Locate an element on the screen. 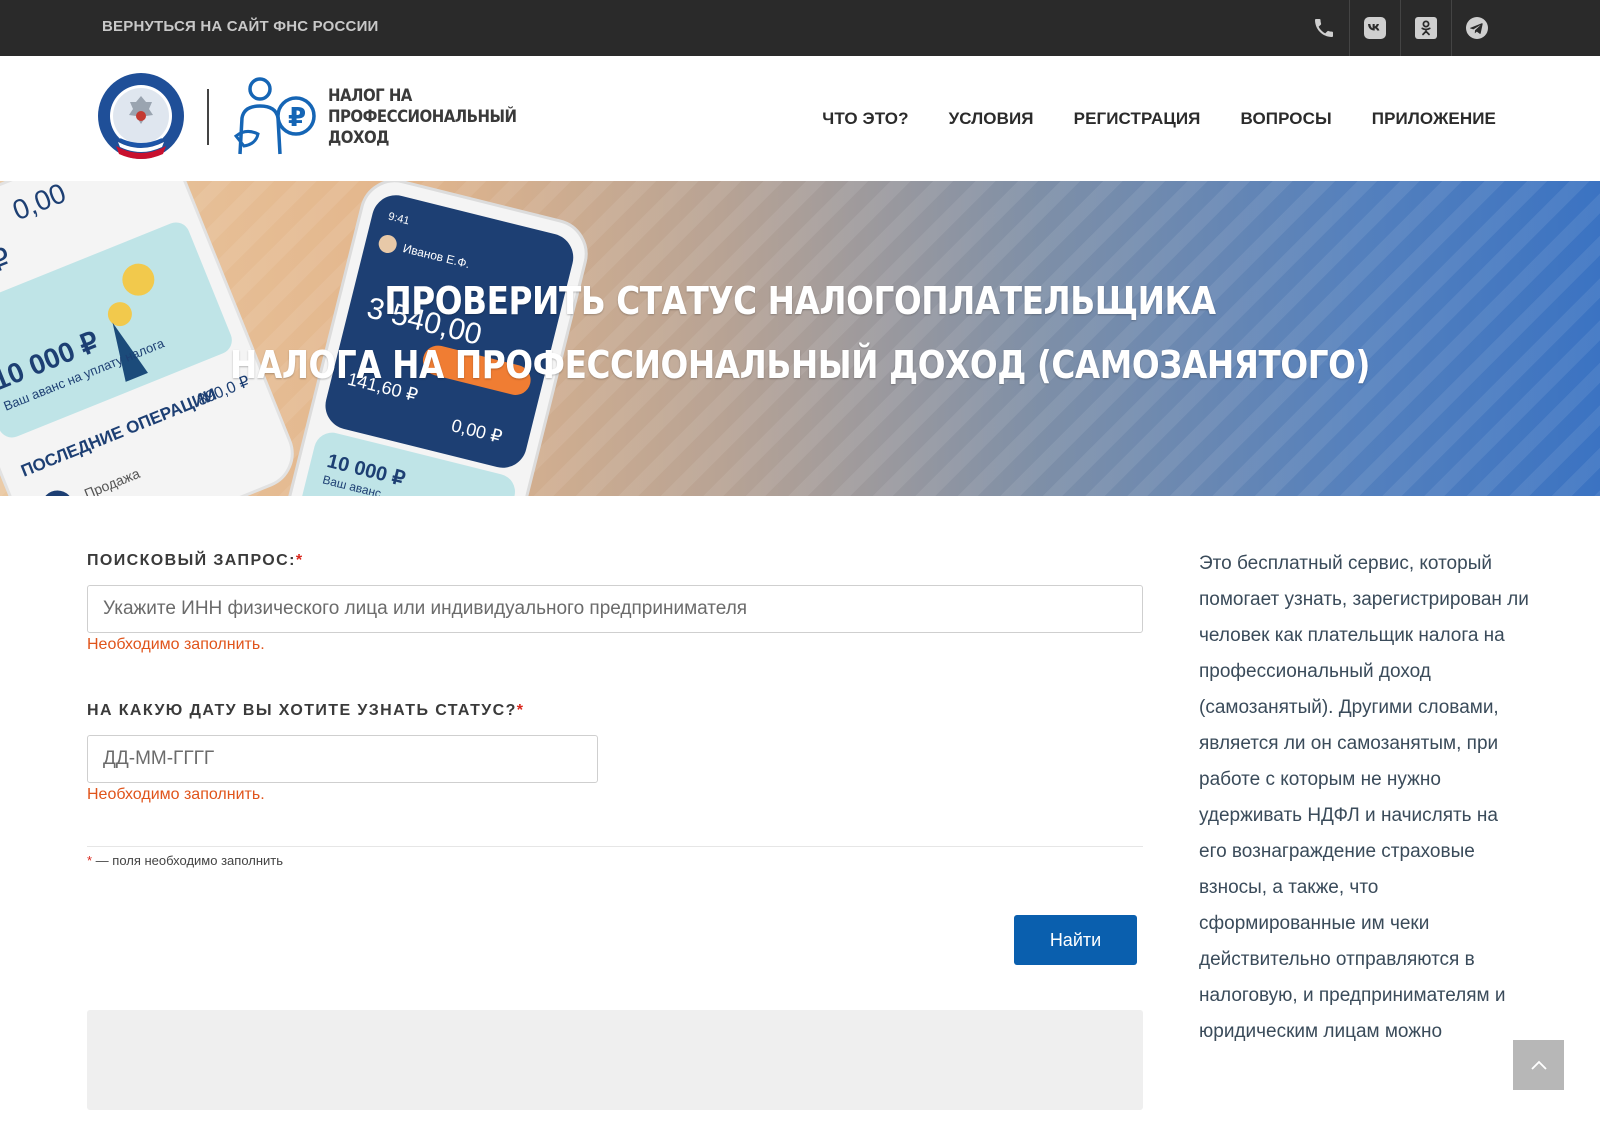  chevron-up-icon is located at coordinates (1538, 1065).